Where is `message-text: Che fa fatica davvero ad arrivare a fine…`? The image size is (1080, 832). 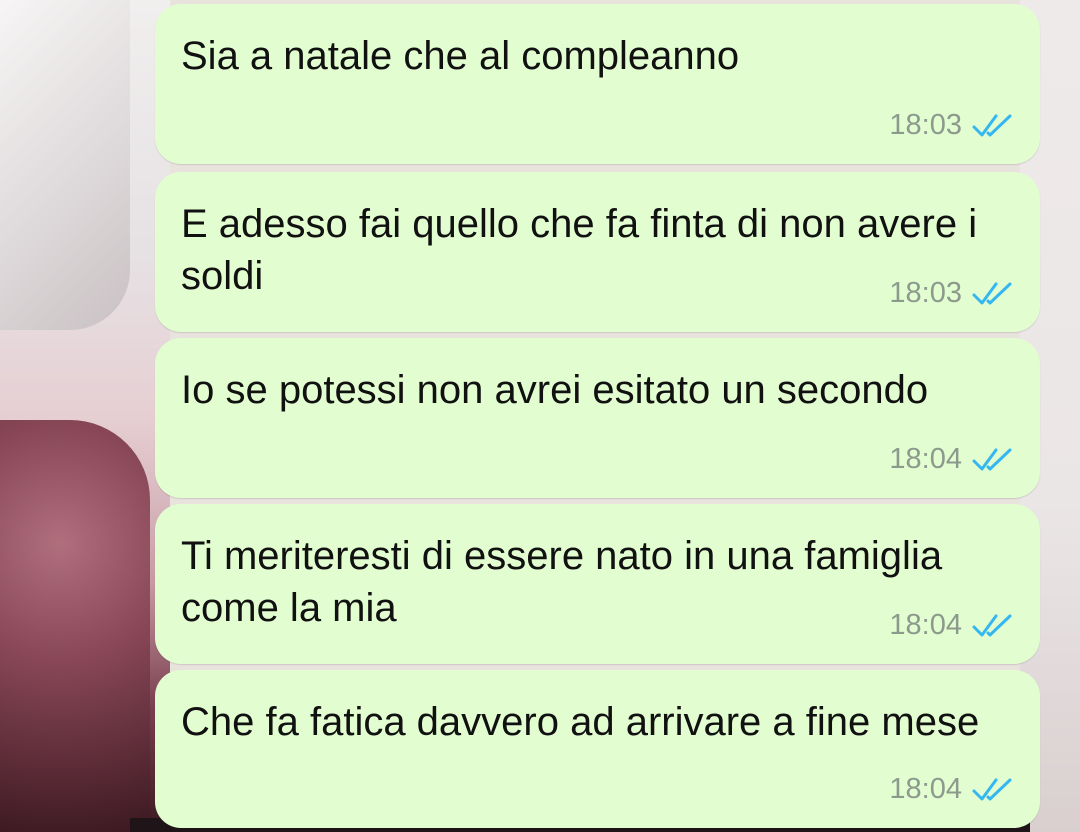
message-text: Che fa fatica davvero ad arrivare a fine… is located at coordinates (580, 722).